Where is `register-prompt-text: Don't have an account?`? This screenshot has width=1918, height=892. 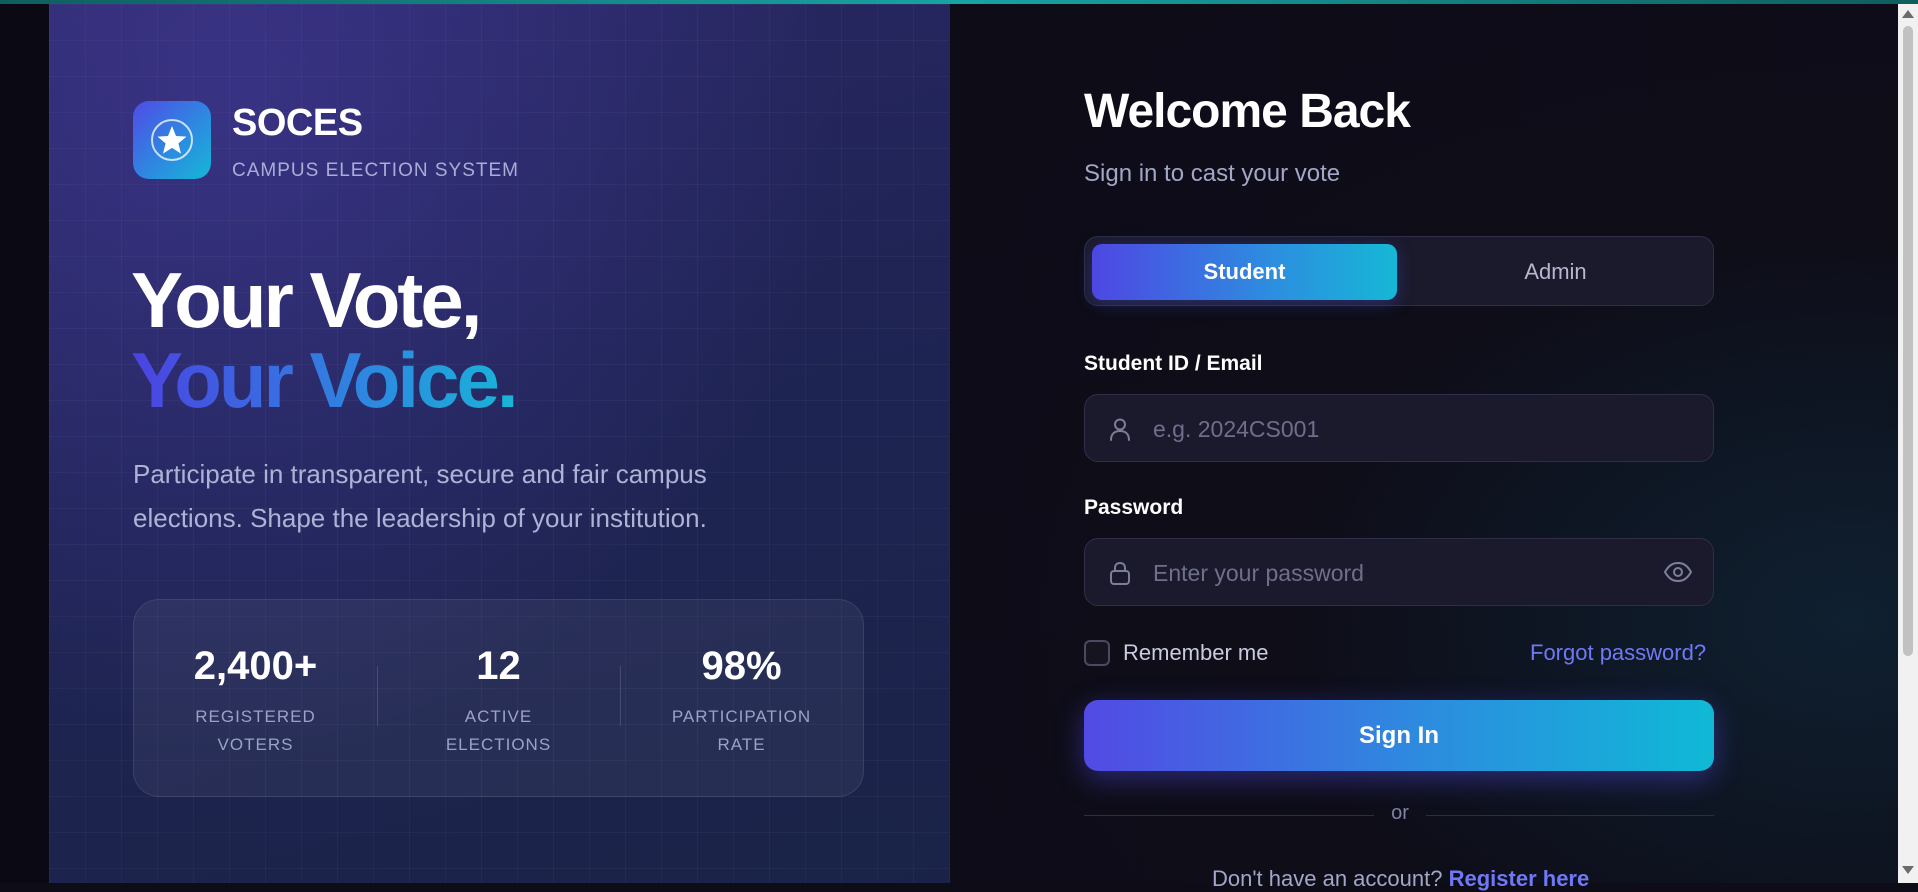 register-prompt-text: Don't have an account? is located at coordinates (1327, 878).